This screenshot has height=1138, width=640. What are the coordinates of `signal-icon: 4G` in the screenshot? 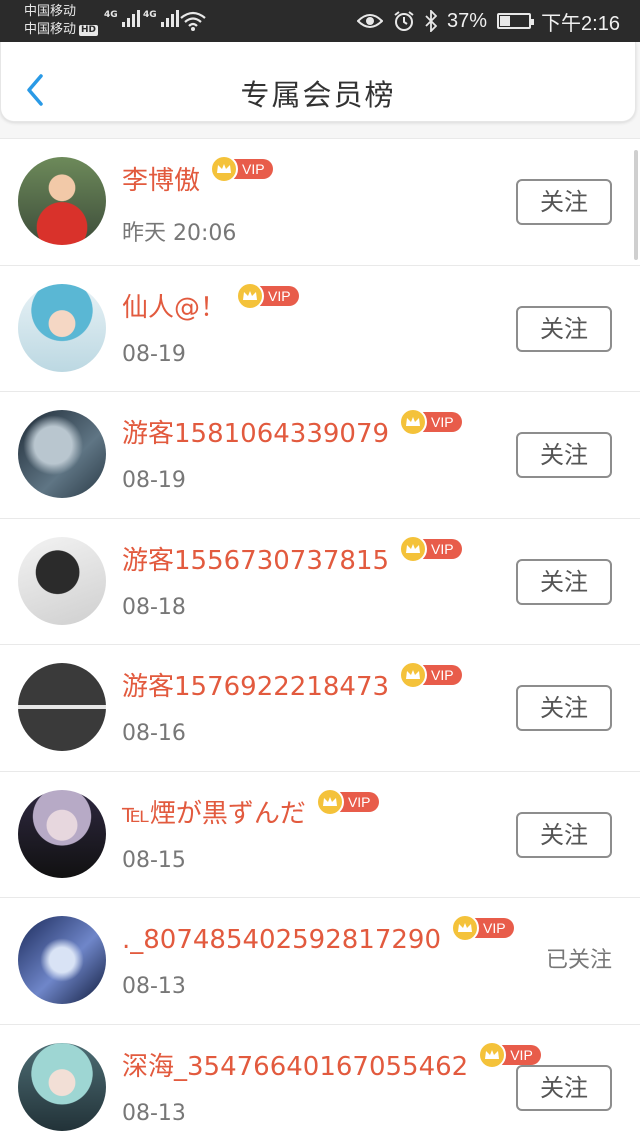 It's located at (122, 18).